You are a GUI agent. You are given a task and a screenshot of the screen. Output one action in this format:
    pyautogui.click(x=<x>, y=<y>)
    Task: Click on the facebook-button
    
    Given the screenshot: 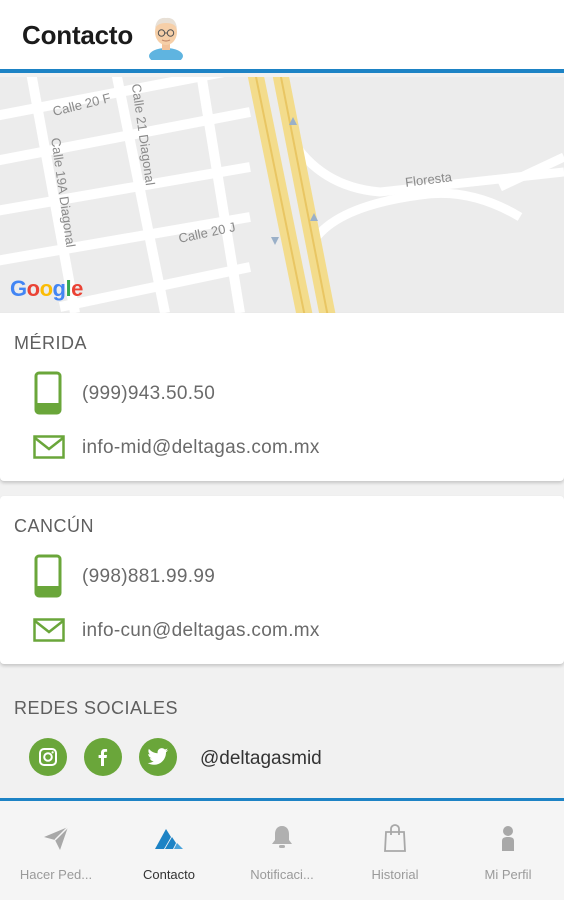 What is the action you would take?
    pyautogui.click(x=103, y=757)
    